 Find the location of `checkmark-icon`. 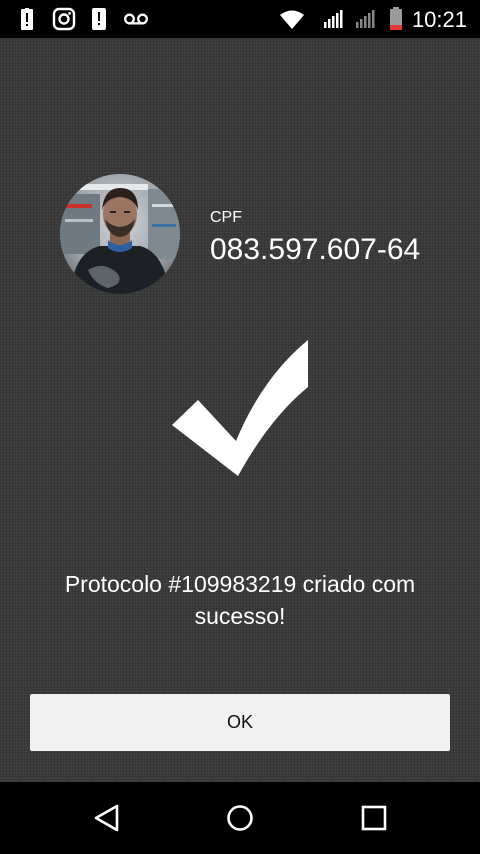

checkmark-icon is located at coordinates (240, 408).